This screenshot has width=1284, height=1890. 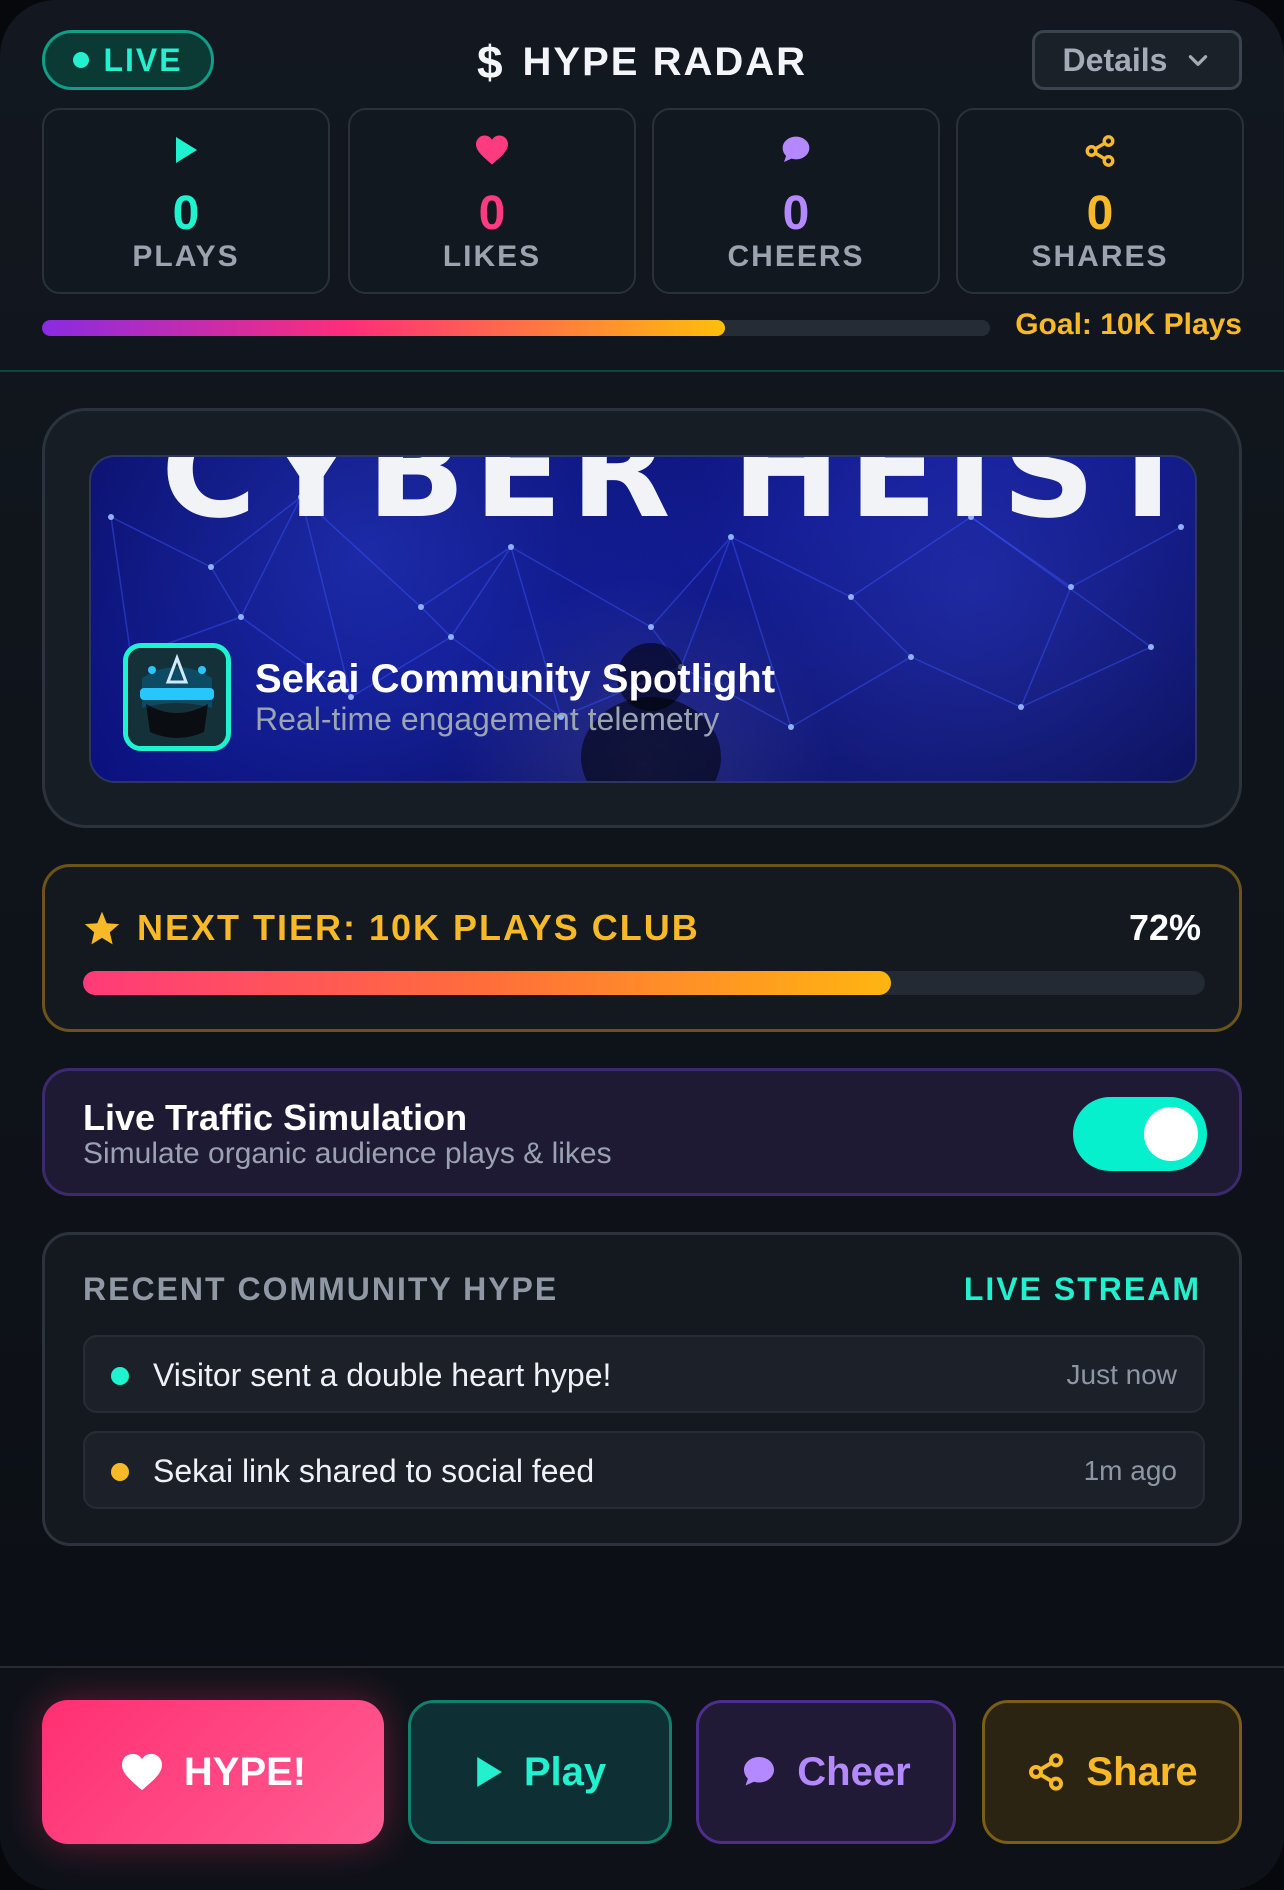 I want to click on play-button: Play, so click(x=540, y=1772).